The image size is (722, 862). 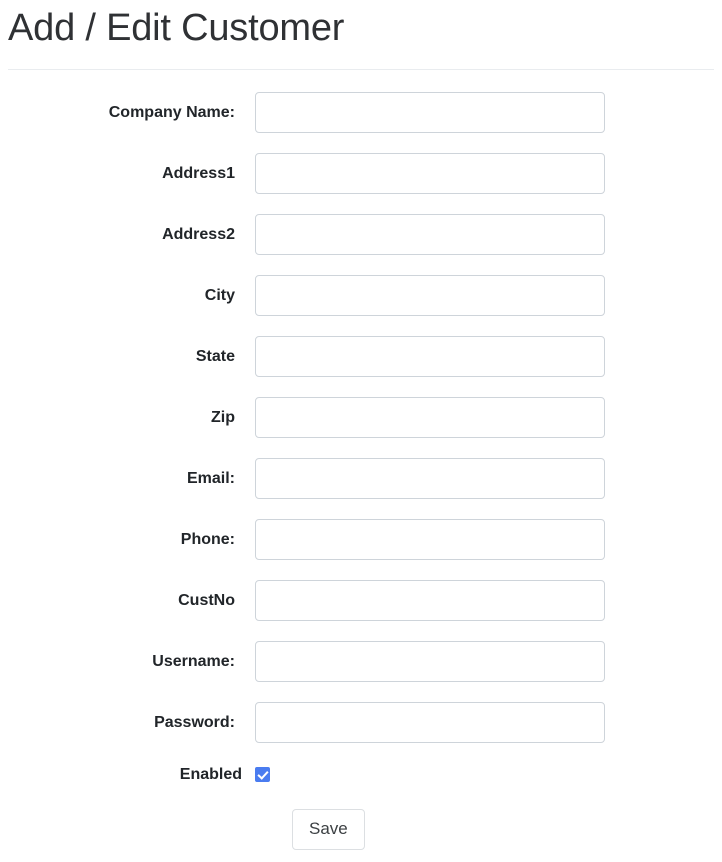 I want to click on form-row-state: State, so click(x=361, y=356).